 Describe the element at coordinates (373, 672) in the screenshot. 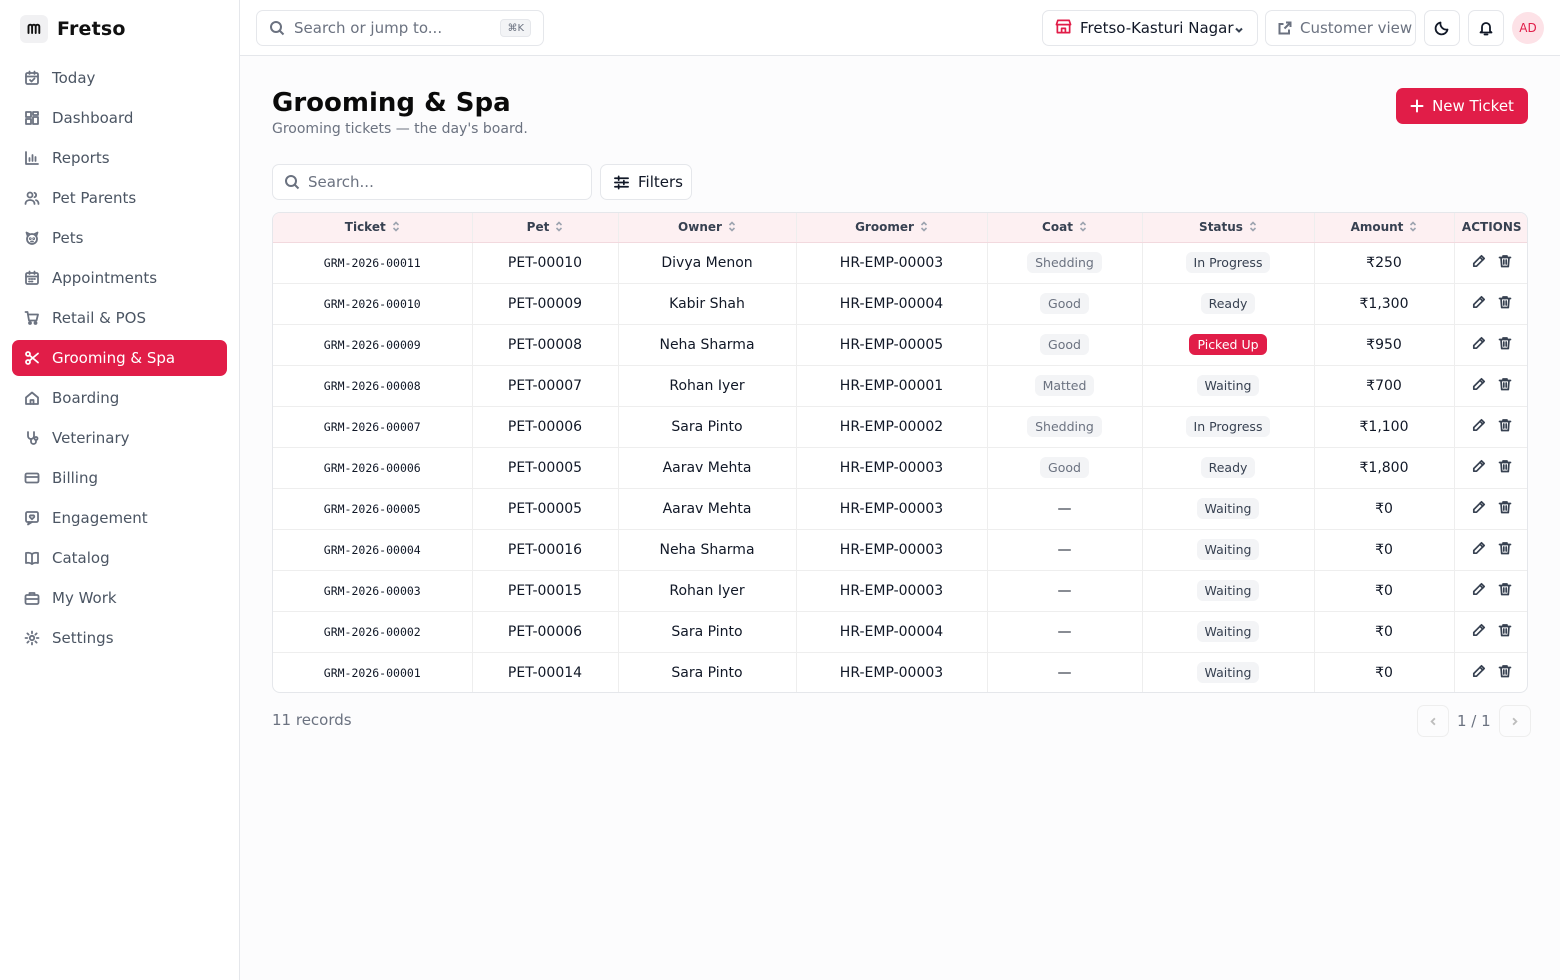

I see `ticket-id: GRM-2026-00001` at that location.